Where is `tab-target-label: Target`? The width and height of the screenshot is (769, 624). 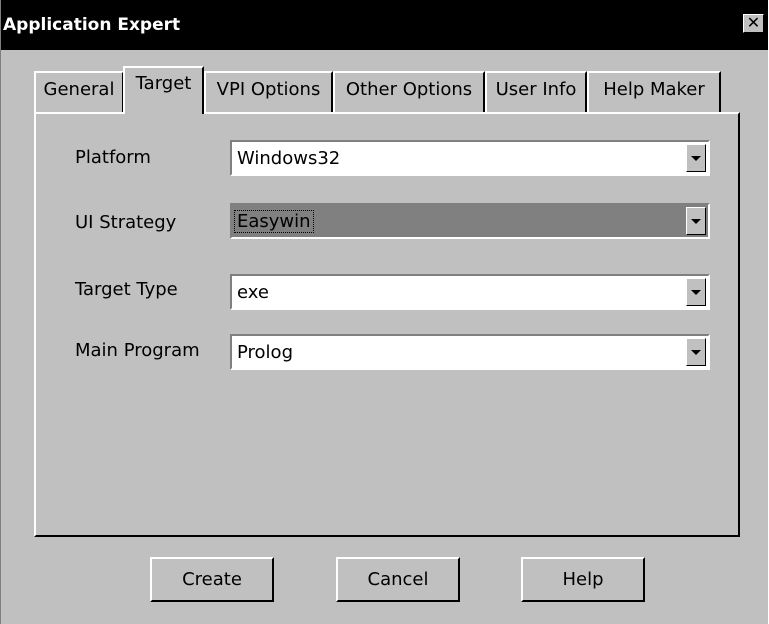
tab-target-label: Target is located at coordinates (163, 83).